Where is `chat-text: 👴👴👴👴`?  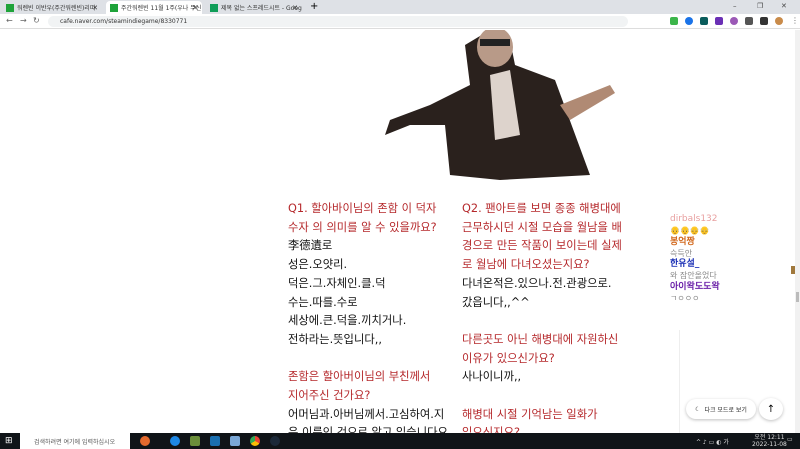
chat-text: 👴👴👴👴 is located at coordinates (690, 231).